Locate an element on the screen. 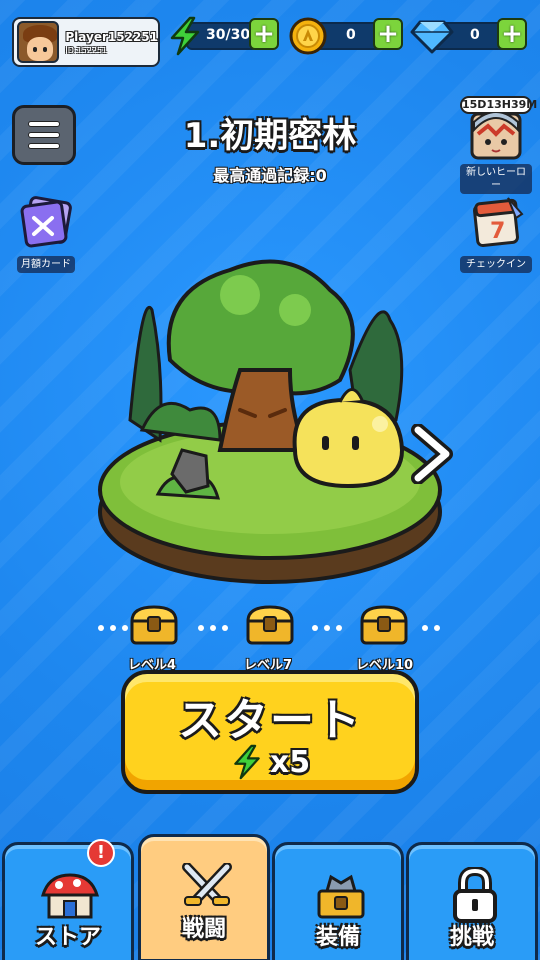 Image resolution: width=540 pixels, height=960 pixels. diamond-icon is located at coordinates (432, 37).